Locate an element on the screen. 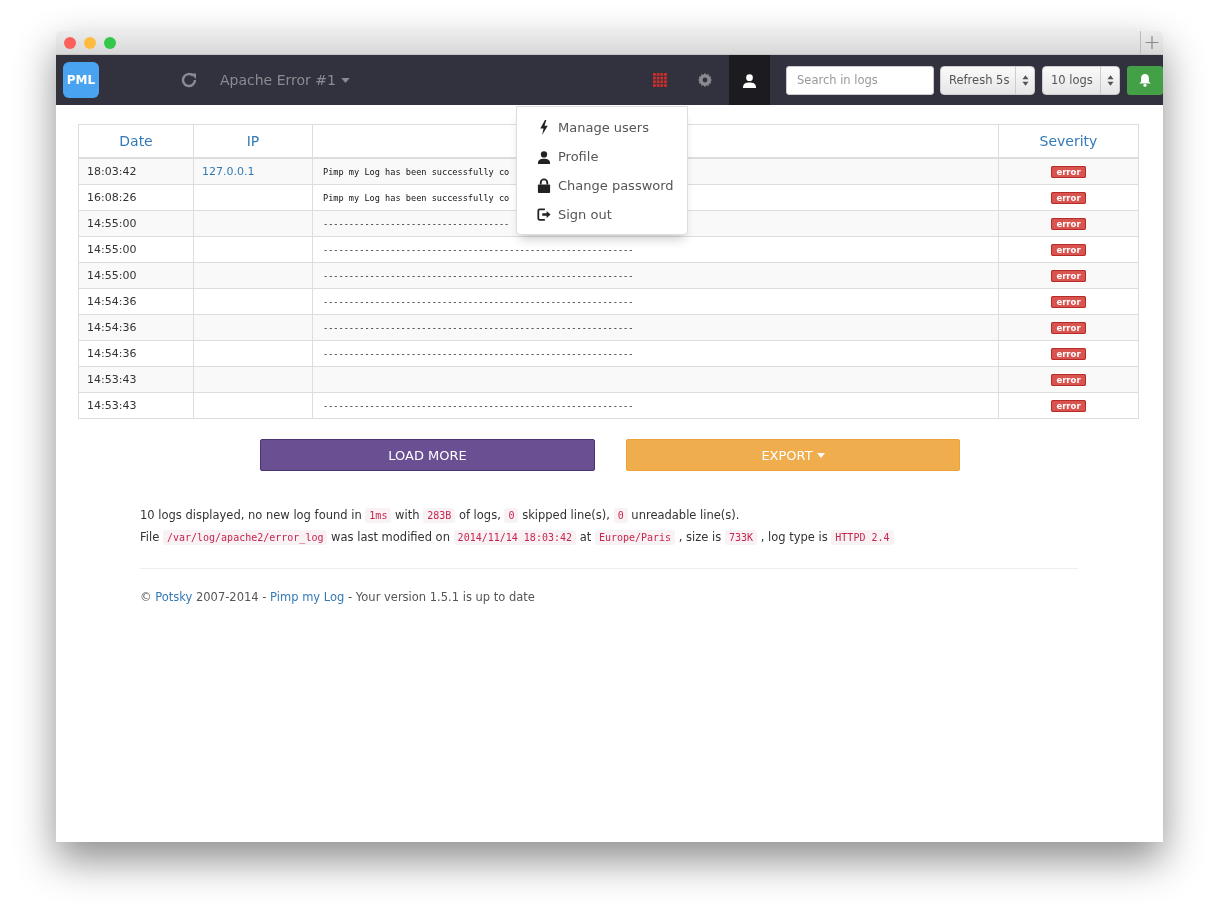  footer-link: Pimp my Log is located at coordinates (307, 597).